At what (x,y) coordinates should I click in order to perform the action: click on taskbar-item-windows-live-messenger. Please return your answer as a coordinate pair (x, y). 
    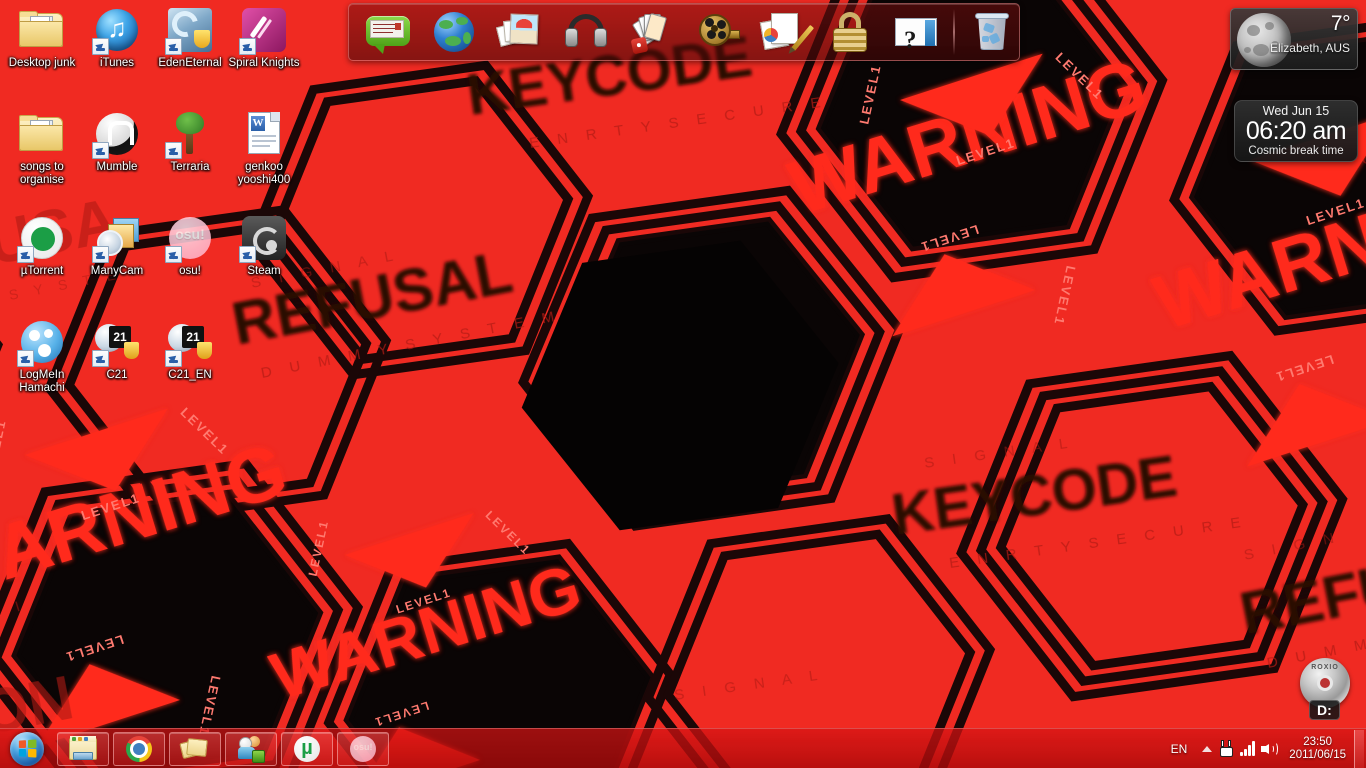
    Looking at the image, I should click on (251, 748).